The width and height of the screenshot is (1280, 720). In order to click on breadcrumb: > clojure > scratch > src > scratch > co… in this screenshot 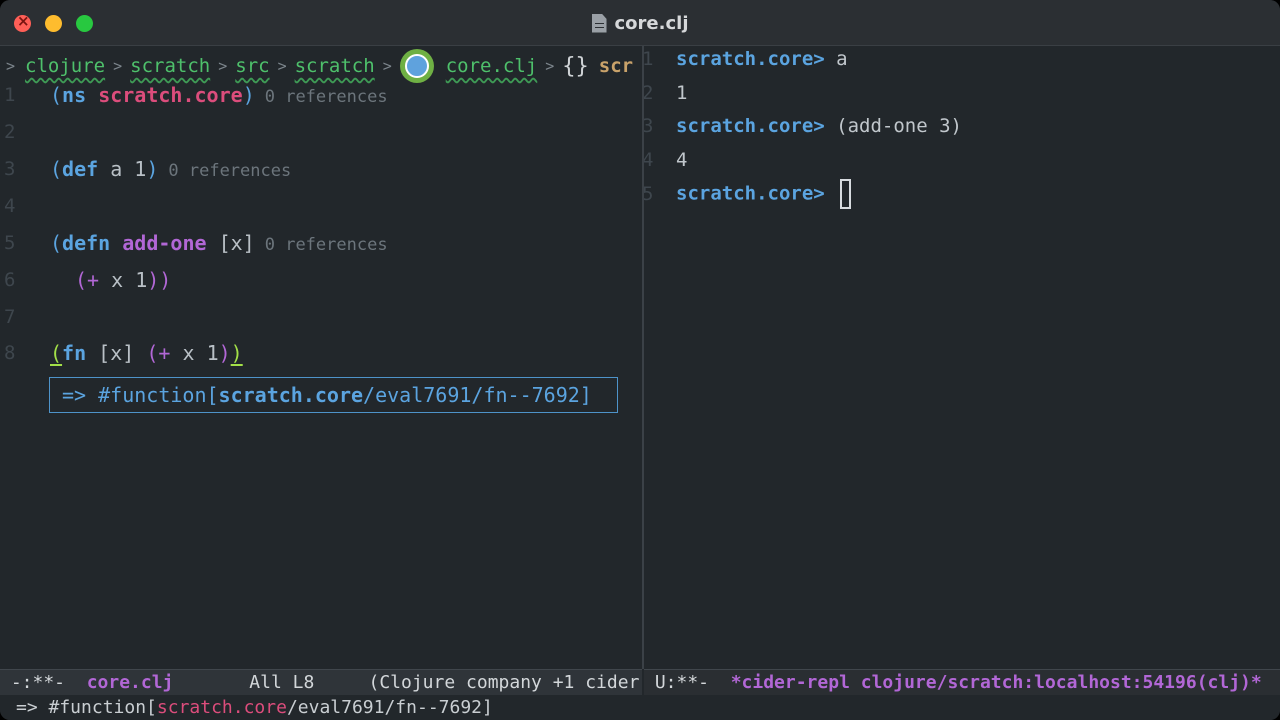, I will do `click(321, 66)`.